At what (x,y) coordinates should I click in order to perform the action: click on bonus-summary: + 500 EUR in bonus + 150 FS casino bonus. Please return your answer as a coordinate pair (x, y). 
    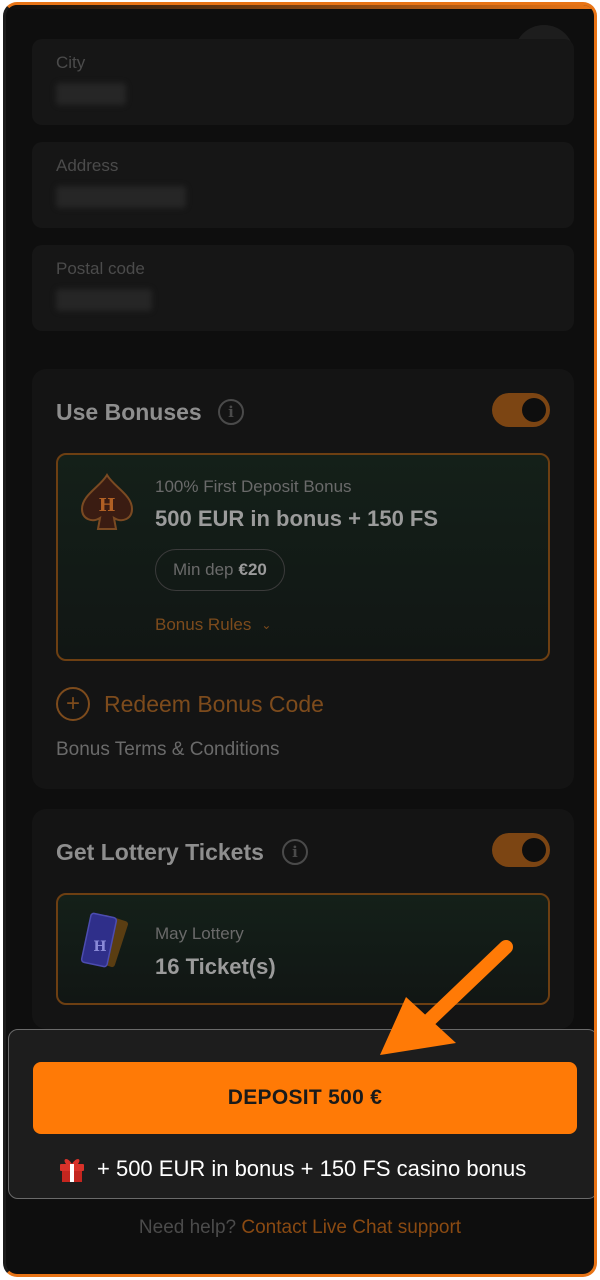
    Looking at the image, I should click on (291, 1169).